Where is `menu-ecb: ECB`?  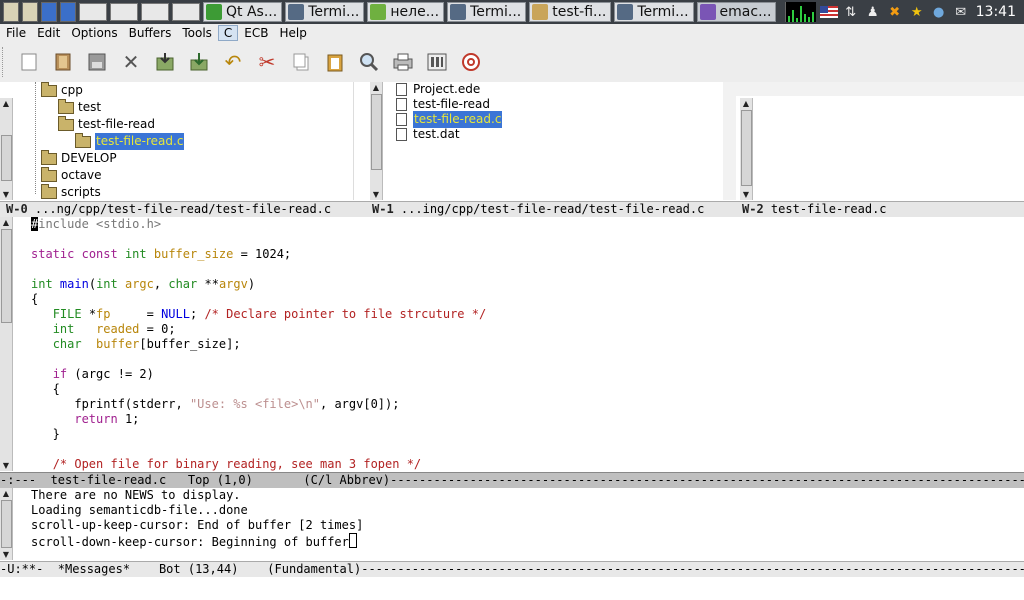
menu-ecb: ECB is located at coordinates (256, 33).